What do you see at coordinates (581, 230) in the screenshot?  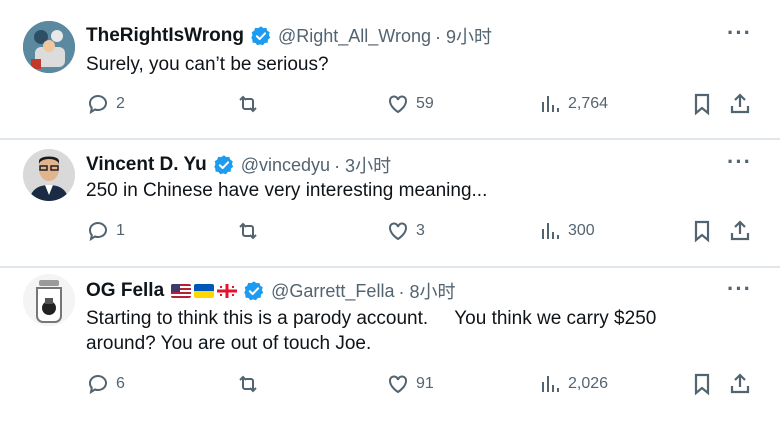 I see `views-count: 300` at bounding box center [581, 230].